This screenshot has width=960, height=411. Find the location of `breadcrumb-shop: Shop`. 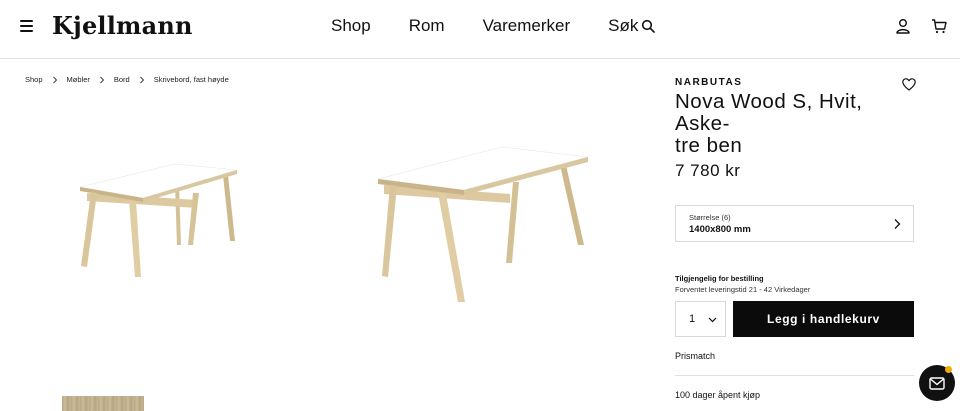

breadcrumb-shop: Shop is located at coordinates (34, 79).